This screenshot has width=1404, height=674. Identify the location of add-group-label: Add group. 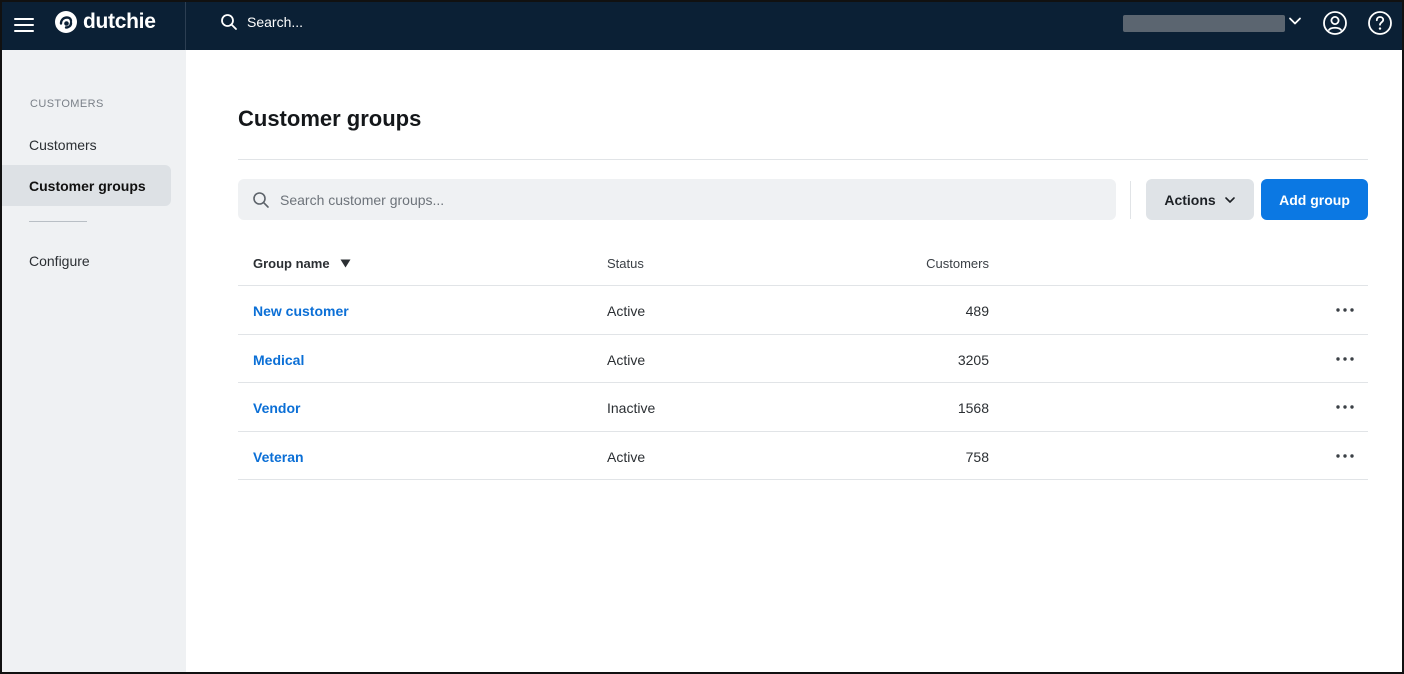
(1314, 199).